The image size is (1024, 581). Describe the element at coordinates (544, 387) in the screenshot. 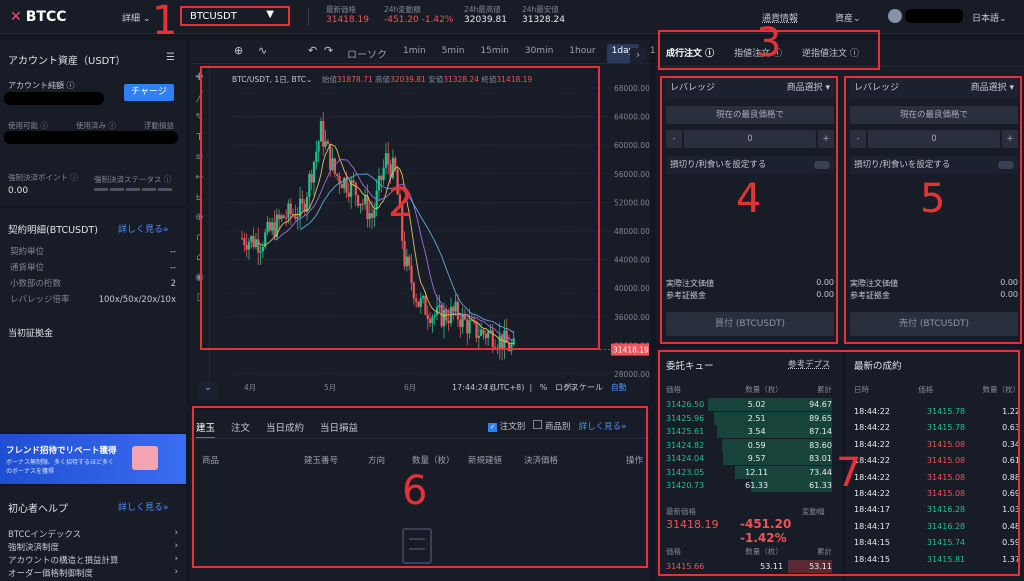

I see `percent-toggle: %` at that location.